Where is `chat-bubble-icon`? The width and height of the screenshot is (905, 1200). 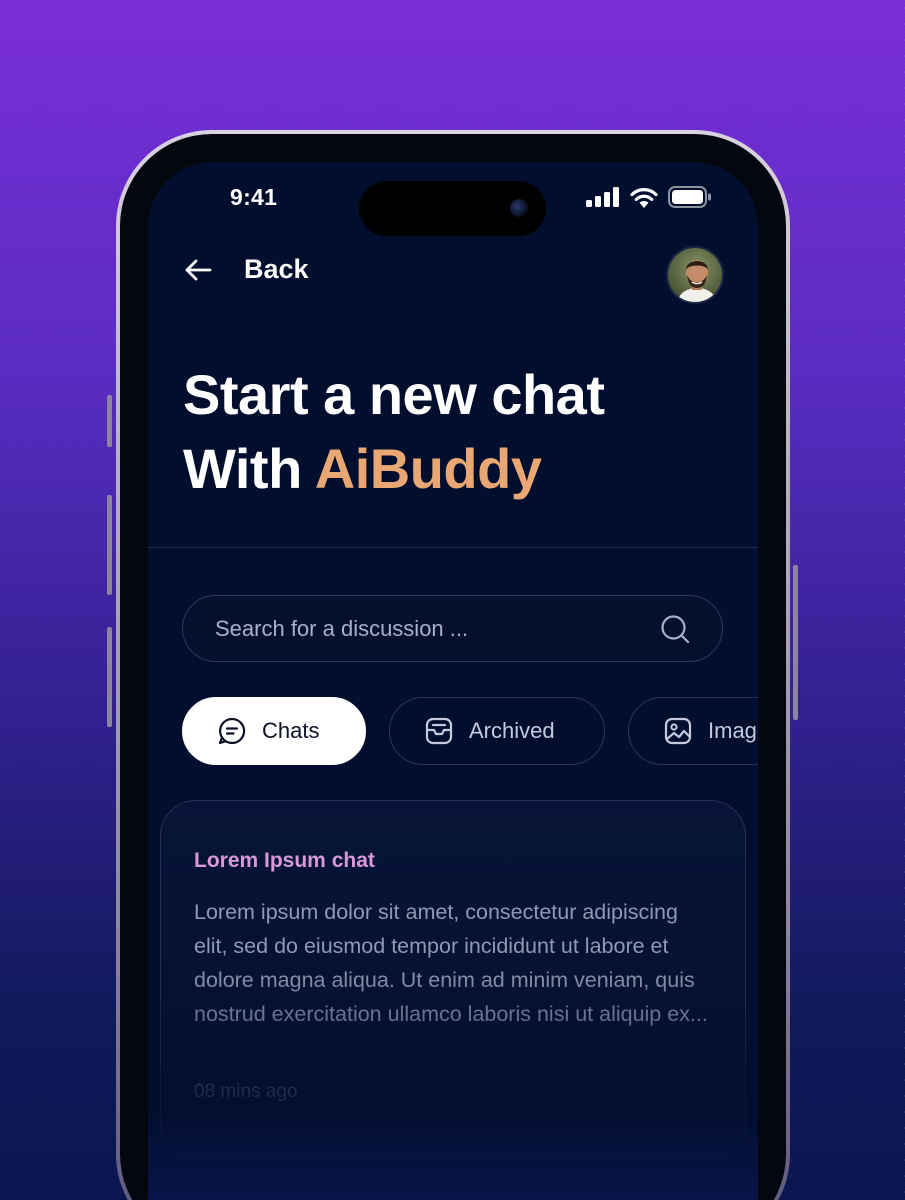 chat-bubble-icon is located at coordinates (232, 731).